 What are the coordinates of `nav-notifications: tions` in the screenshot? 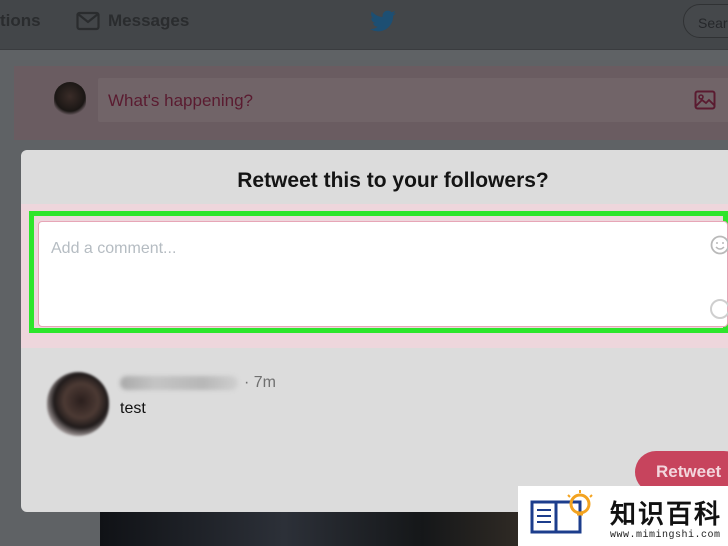 It's located at (20, 21).